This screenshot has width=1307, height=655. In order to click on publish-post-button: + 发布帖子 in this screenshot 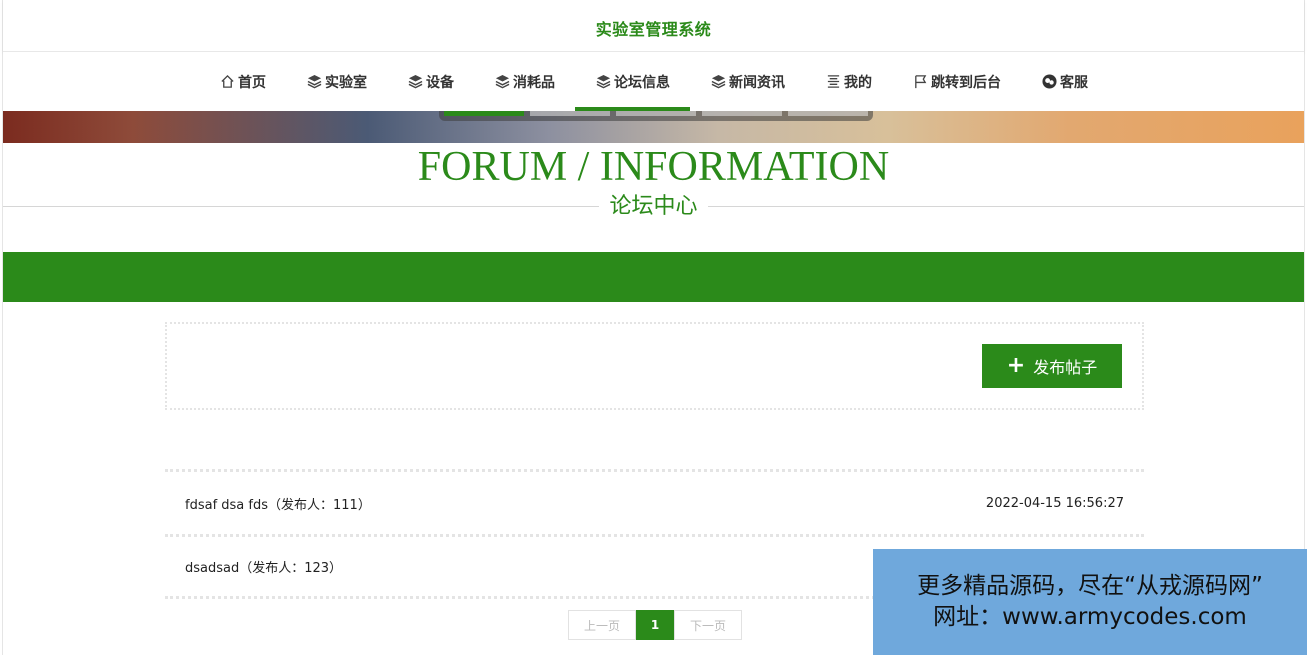, I will do `click(1052, 366)`.